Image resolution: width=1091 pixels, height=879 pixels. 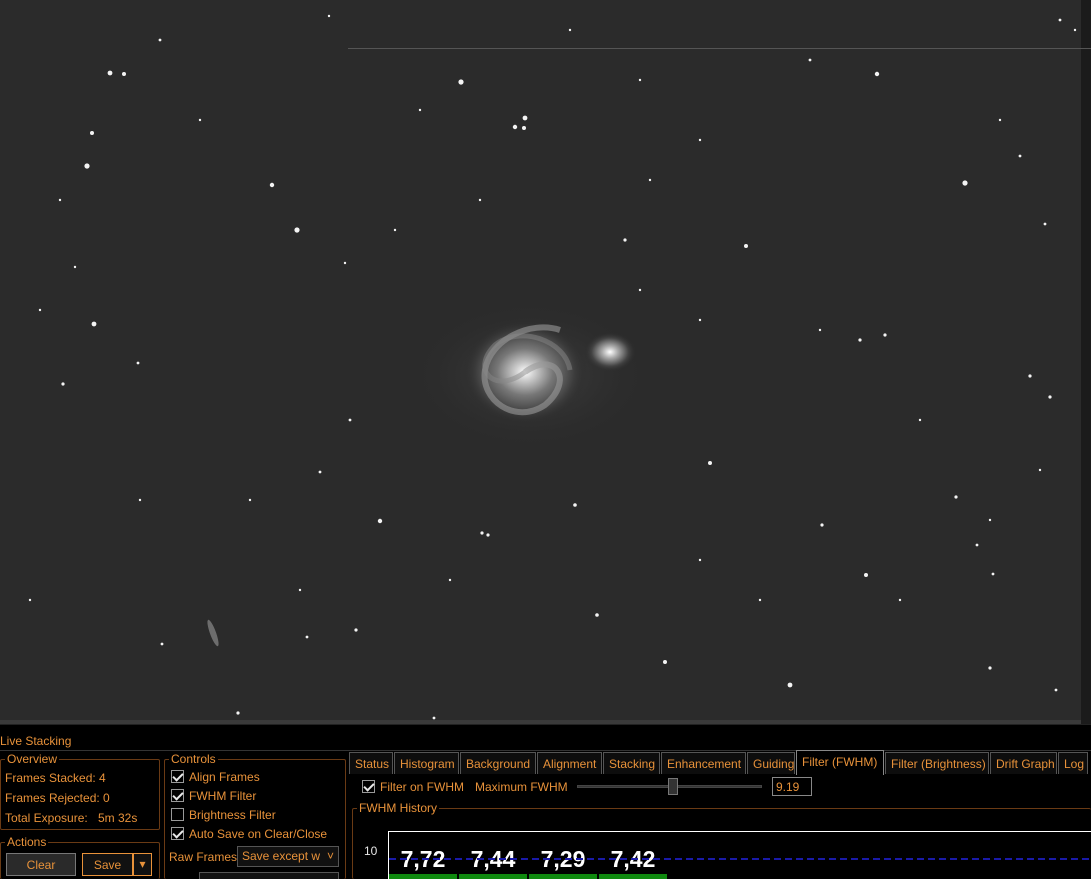 I want to click on tab-stacking: Stacking, so click(x=631, y=763).